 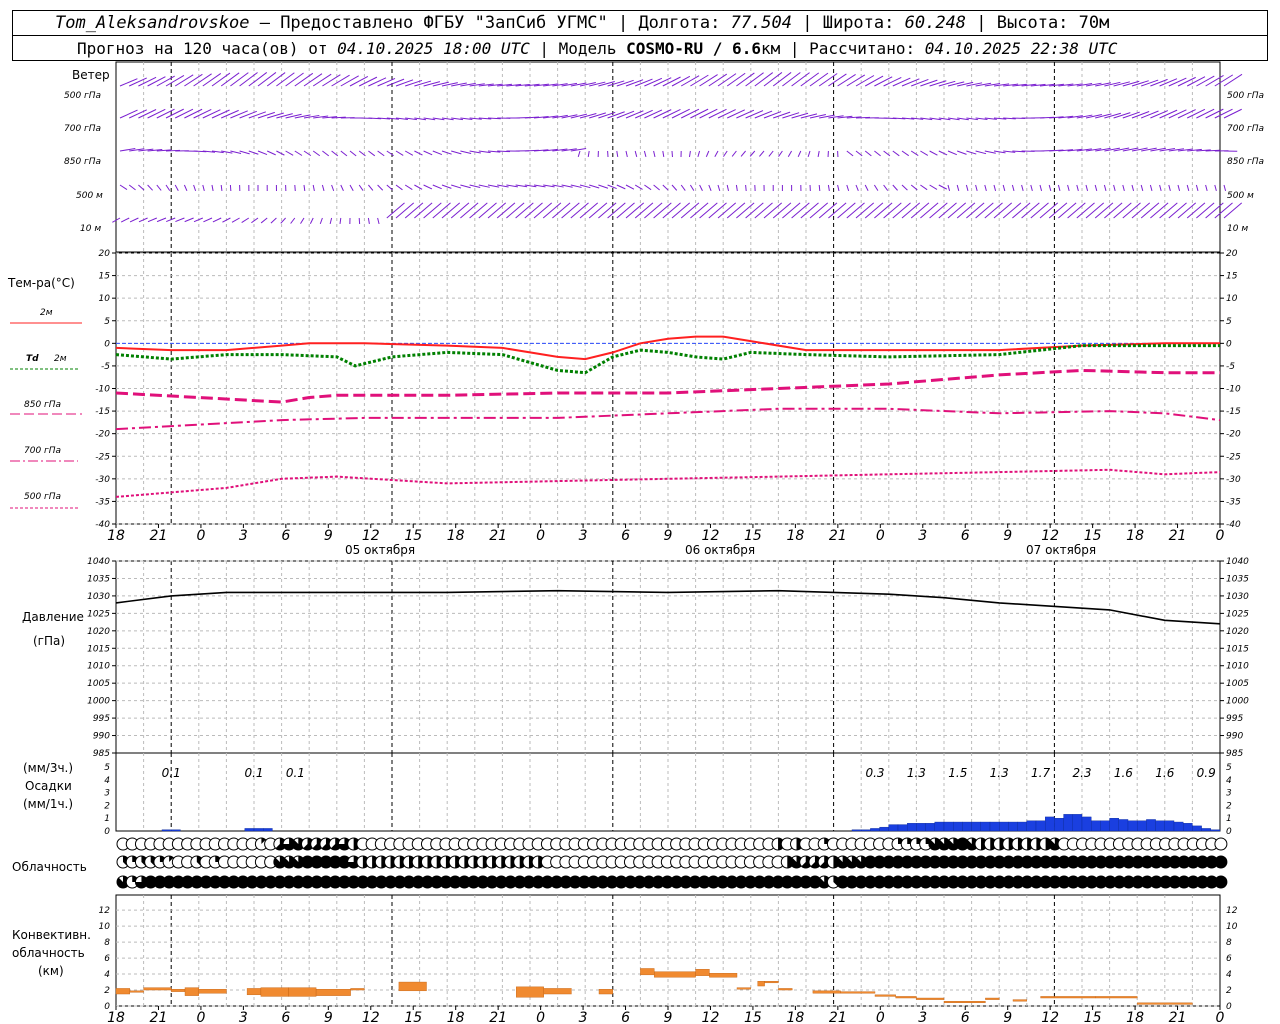 What do you see at coordinates (82, 96) in the screenshot?
I see `wind-level-1: 500 гПа` at bounding box center [82, 96].